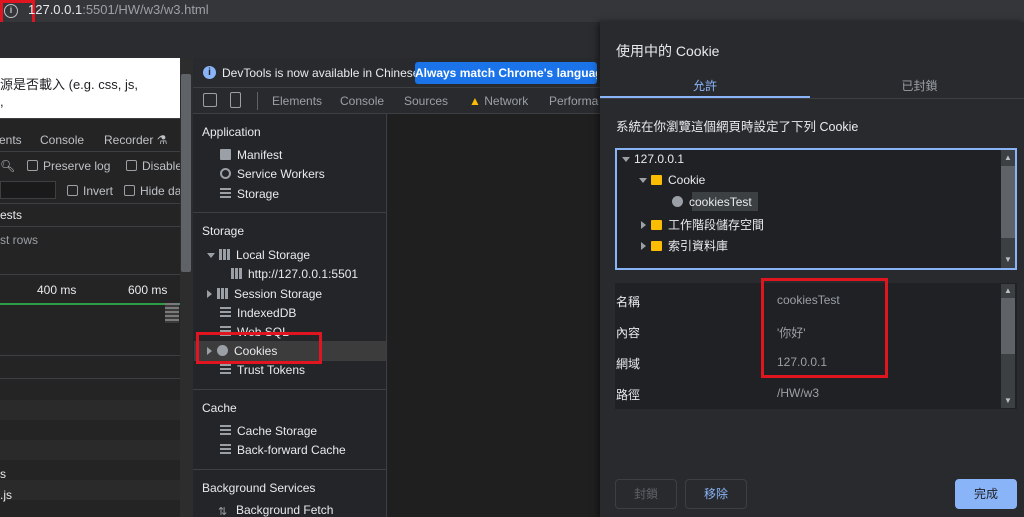  I want to click on remove-button: 移除, so click(716, 494).